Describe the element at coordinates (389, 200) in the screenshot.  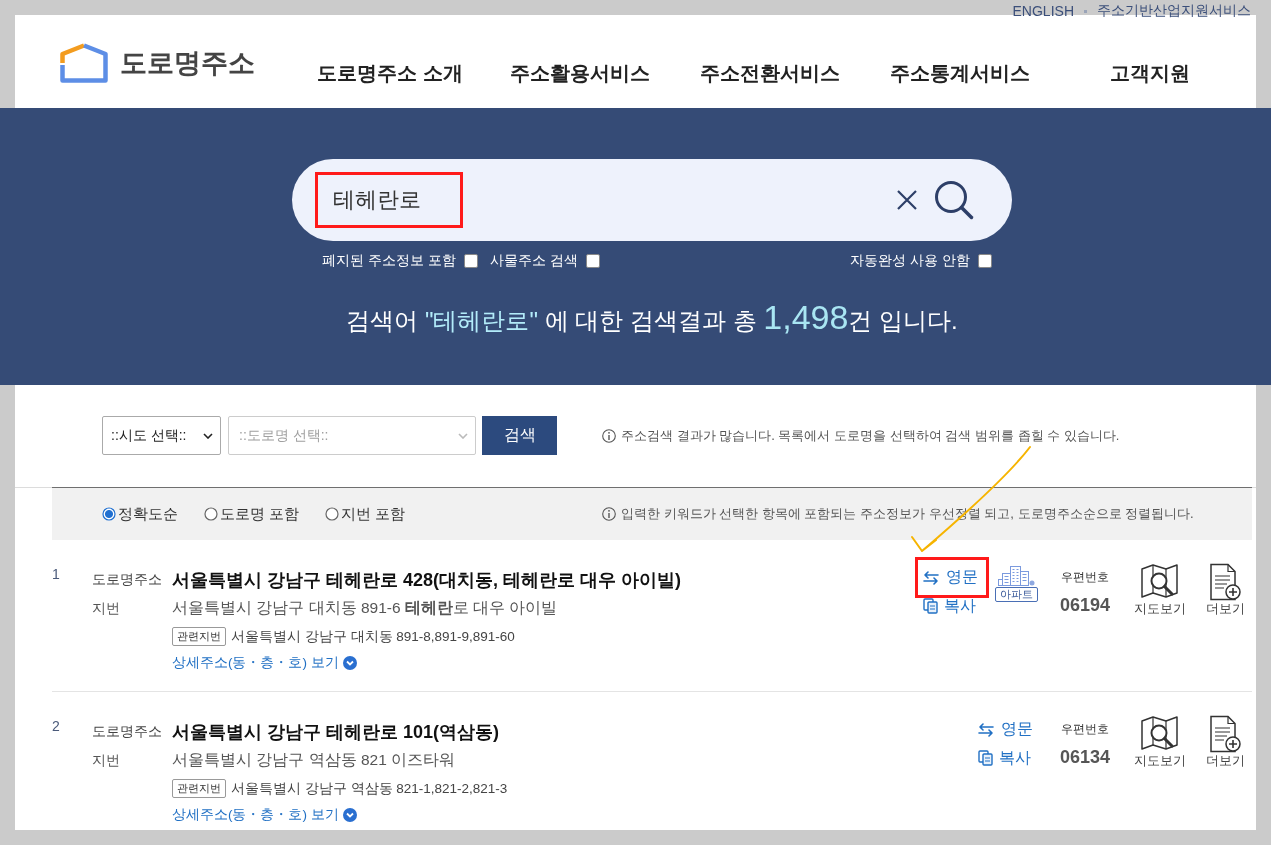
I see `search-input: 테헤란로` at that location.